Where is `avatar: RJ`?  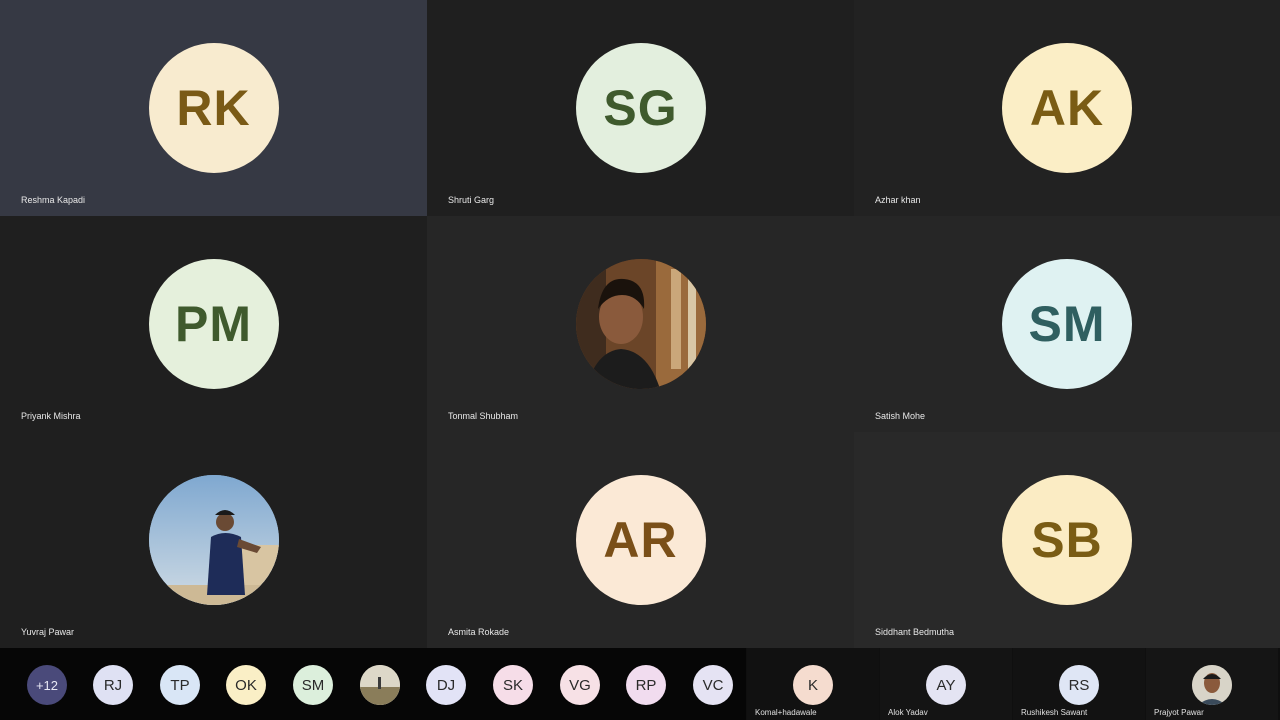 avatar: RJ is located at coordinates (113, 685).